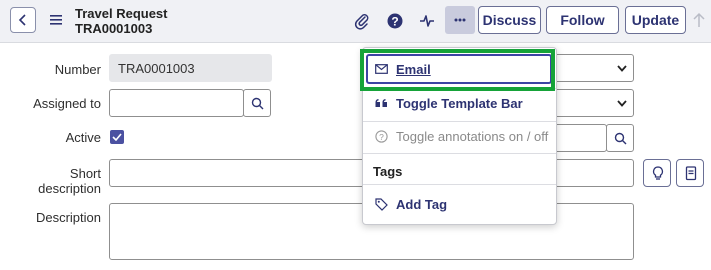 The image size is (711, 270). I want to click on record-type-title: Travel Request, so click(121, 13).